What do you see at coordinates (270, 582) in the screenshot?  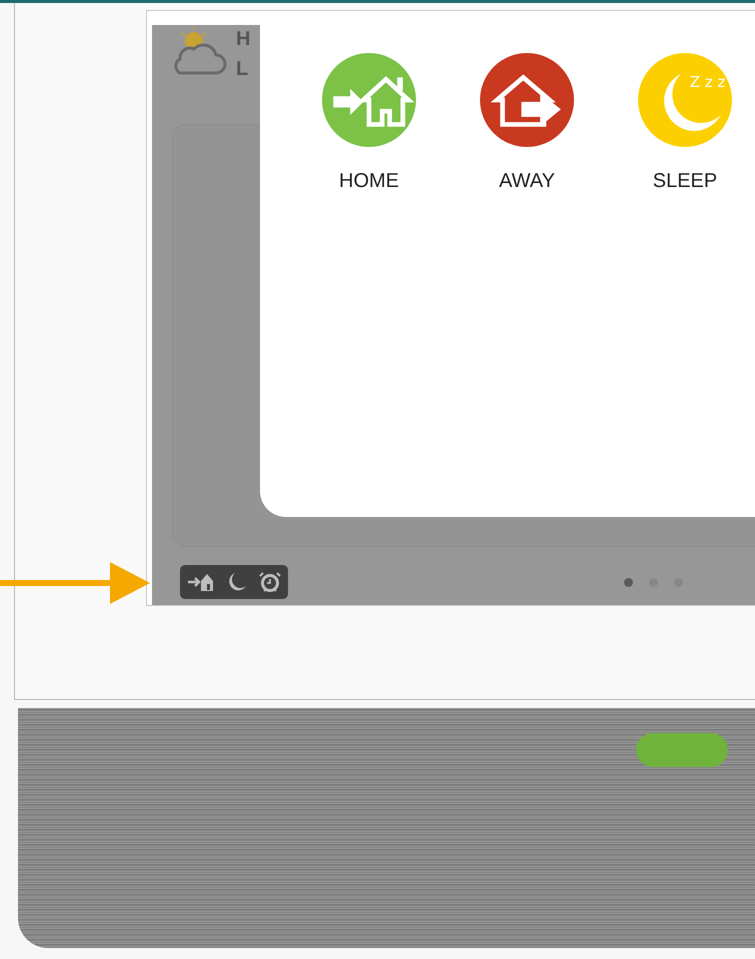 I see `alarm-clock-icon` at bounding box center [270, 582].